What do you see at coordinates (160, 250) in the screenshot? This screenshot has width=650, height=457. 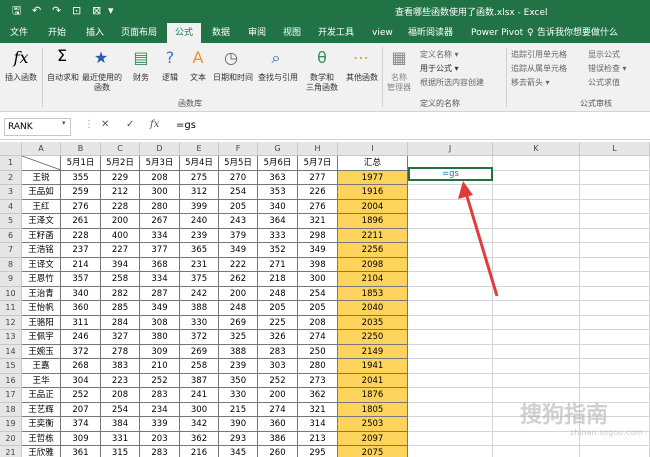 I see `data-cell: 377` at bounding box center [160, 250].